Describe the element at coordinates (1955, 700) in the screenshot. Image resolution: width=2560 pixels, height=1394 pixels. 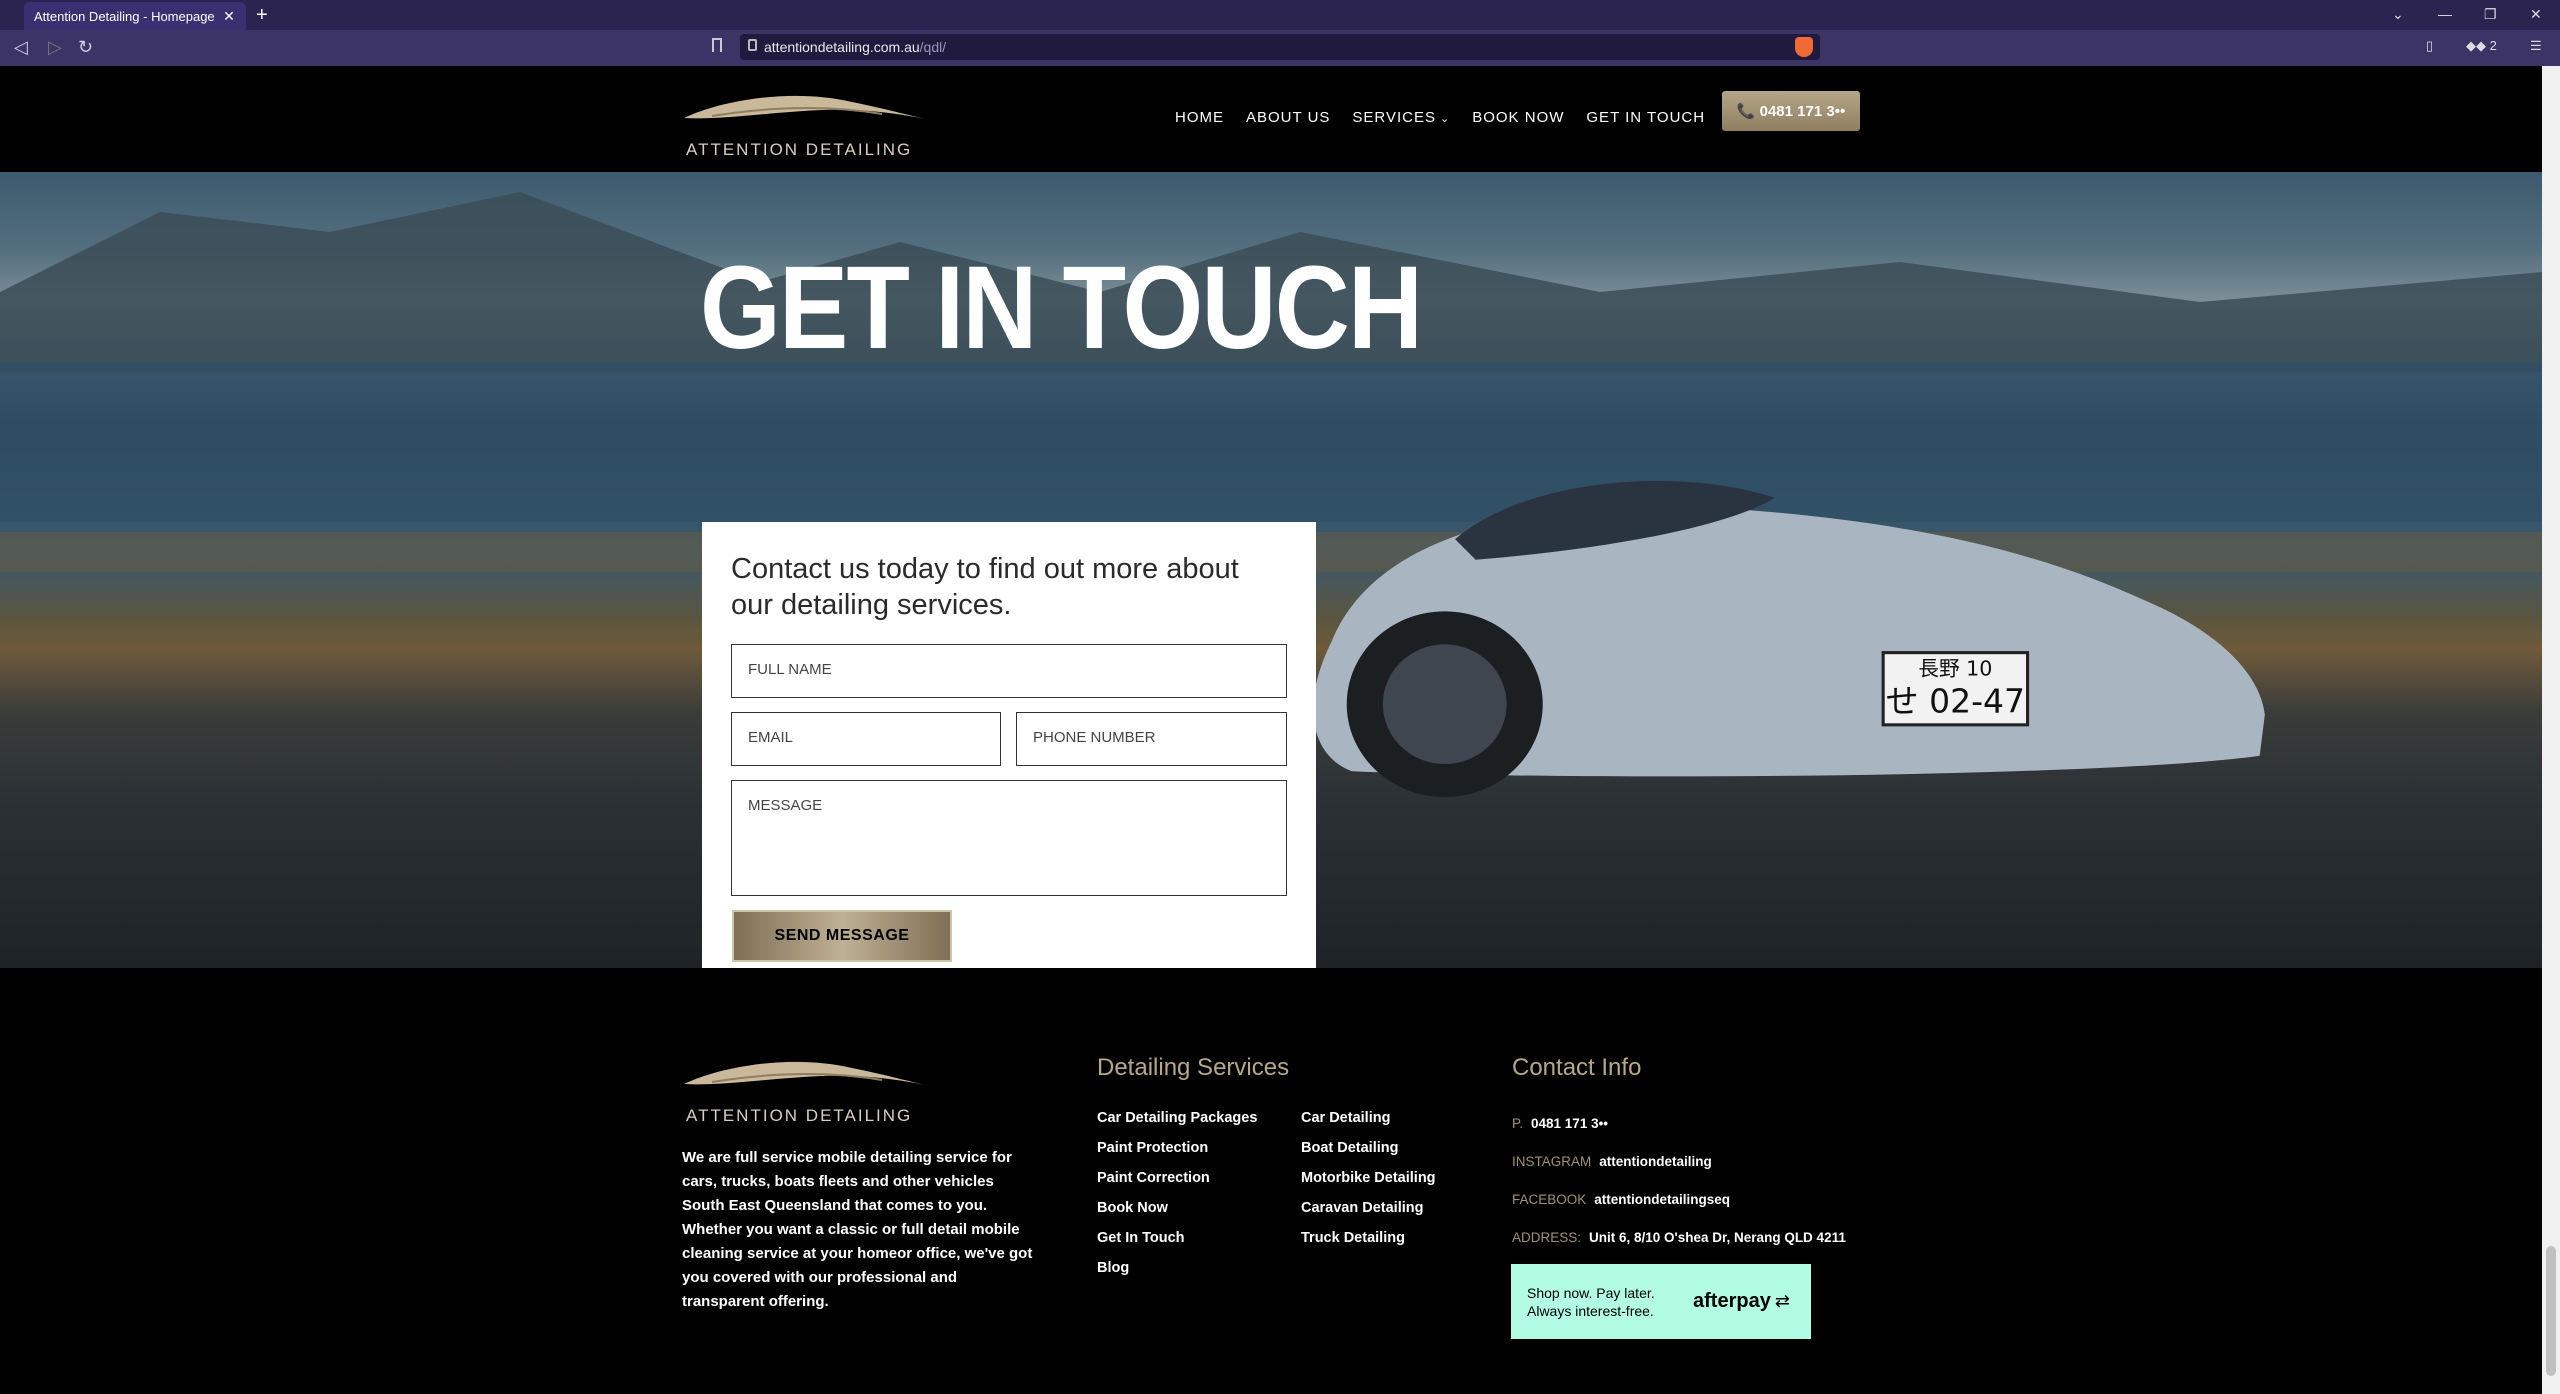
I see `plate-bottom-text: せ 02-47` at that location.